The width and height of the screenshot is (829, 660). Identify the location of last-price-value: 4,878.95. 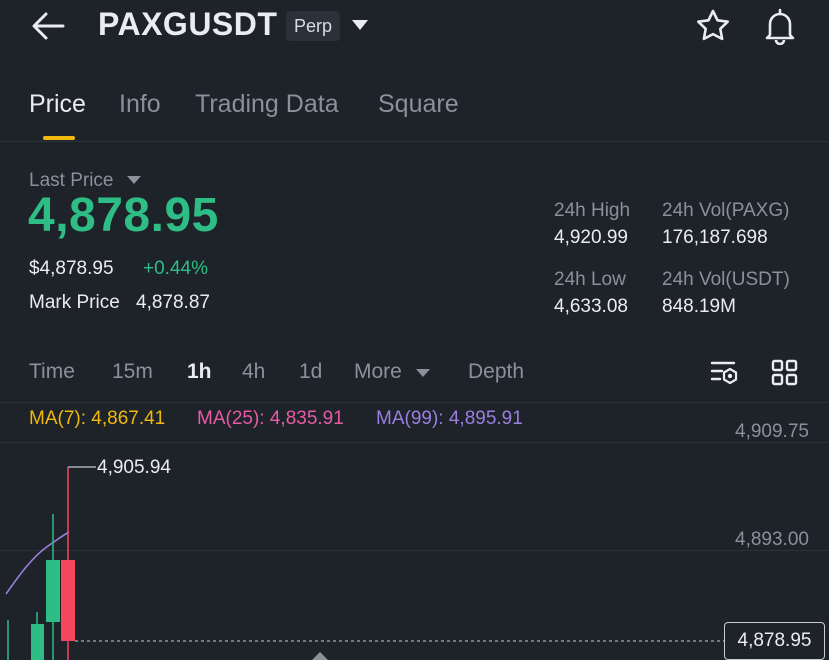
(123, 215).